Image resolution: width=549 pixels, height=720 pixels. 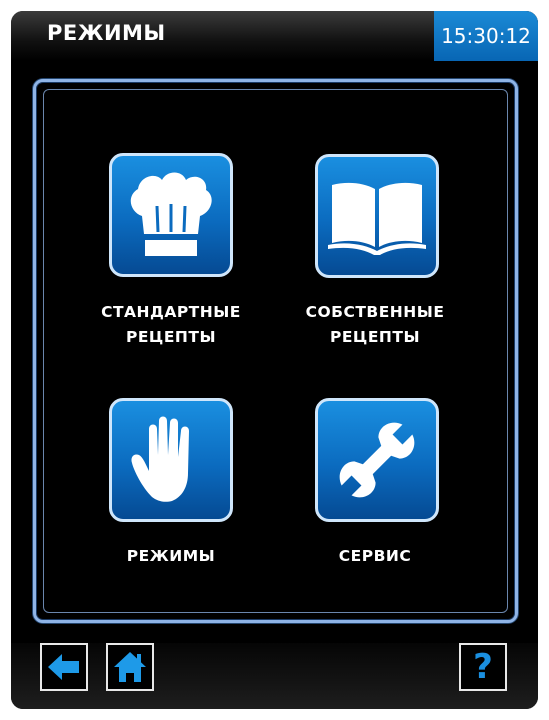 What do you see at coordinates (486, 36) in the screenshot?
I see `clock-display: 15:30:12` at bounding box center [486, 36].